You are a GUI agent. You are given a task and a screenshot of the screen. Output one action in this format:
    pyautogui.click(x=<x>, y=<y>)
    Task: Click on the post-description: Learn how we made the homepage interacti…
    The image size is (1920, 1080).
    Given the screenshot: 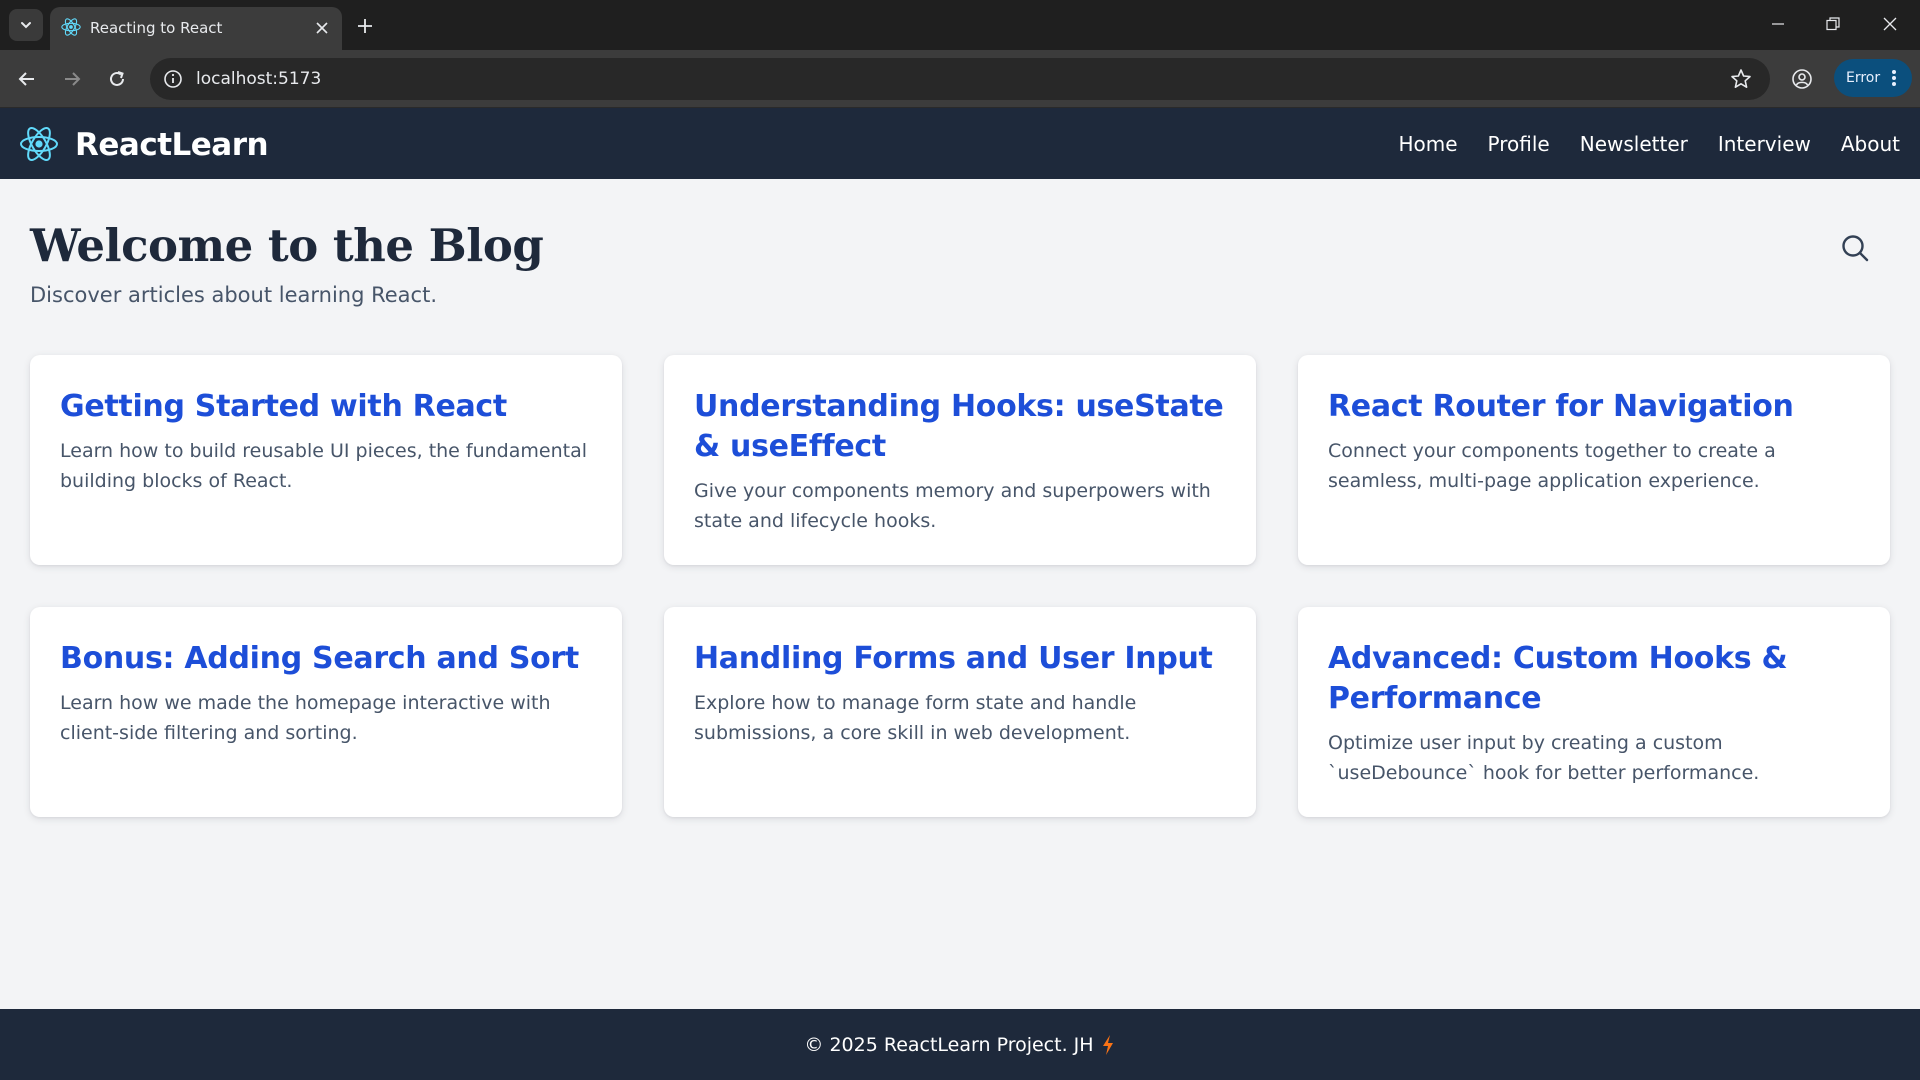 What is the action you would take?
    pyautogui.click(x=305, y=718)
    